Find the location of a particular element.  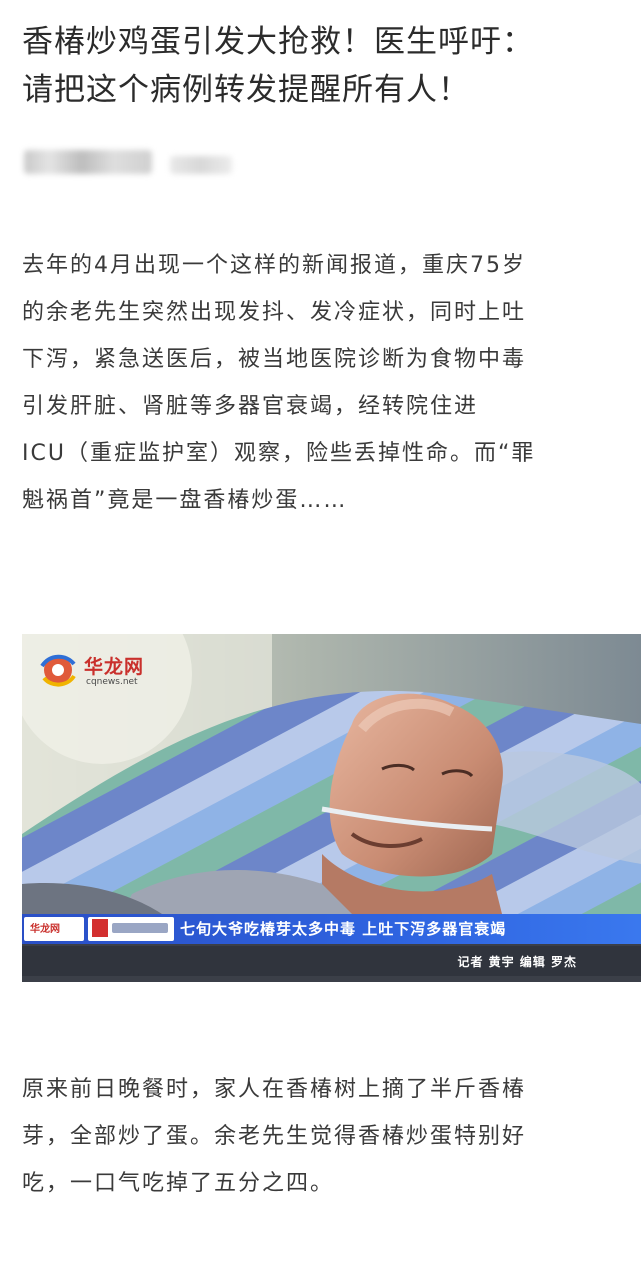

reporter-editor-credit: 记者 黄宇 编辑 罗杰 is located at coordinates (517, 962).